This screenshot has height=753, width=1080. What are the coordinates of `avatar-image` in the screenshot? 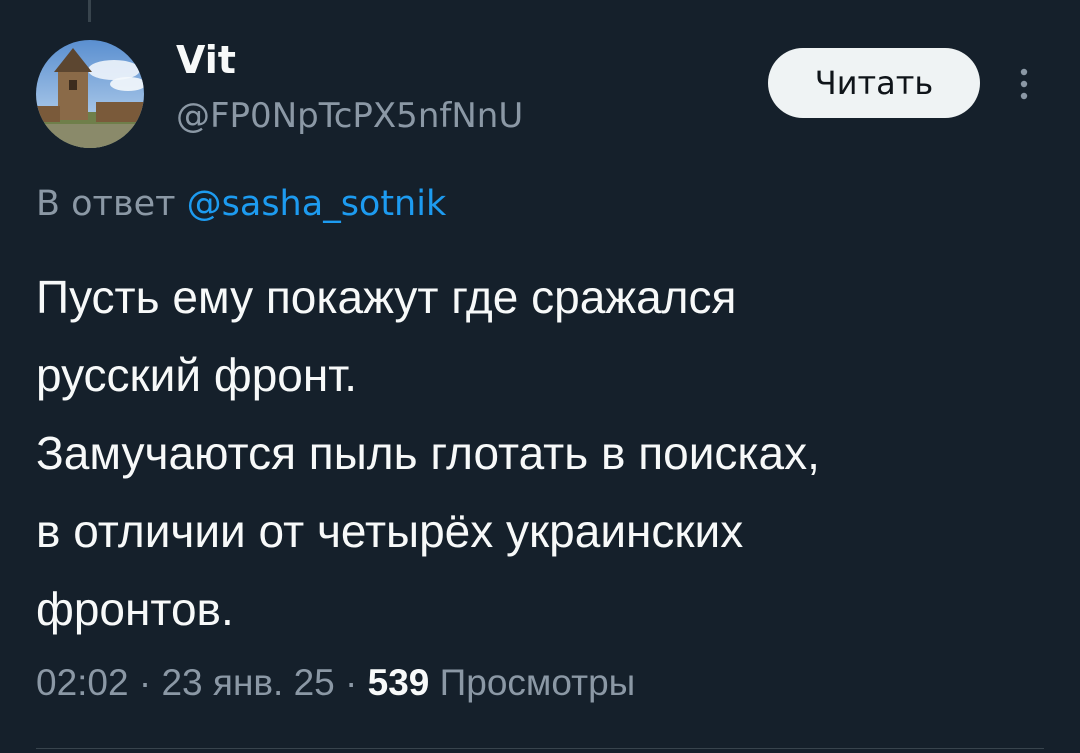 It's located at (90, 94).